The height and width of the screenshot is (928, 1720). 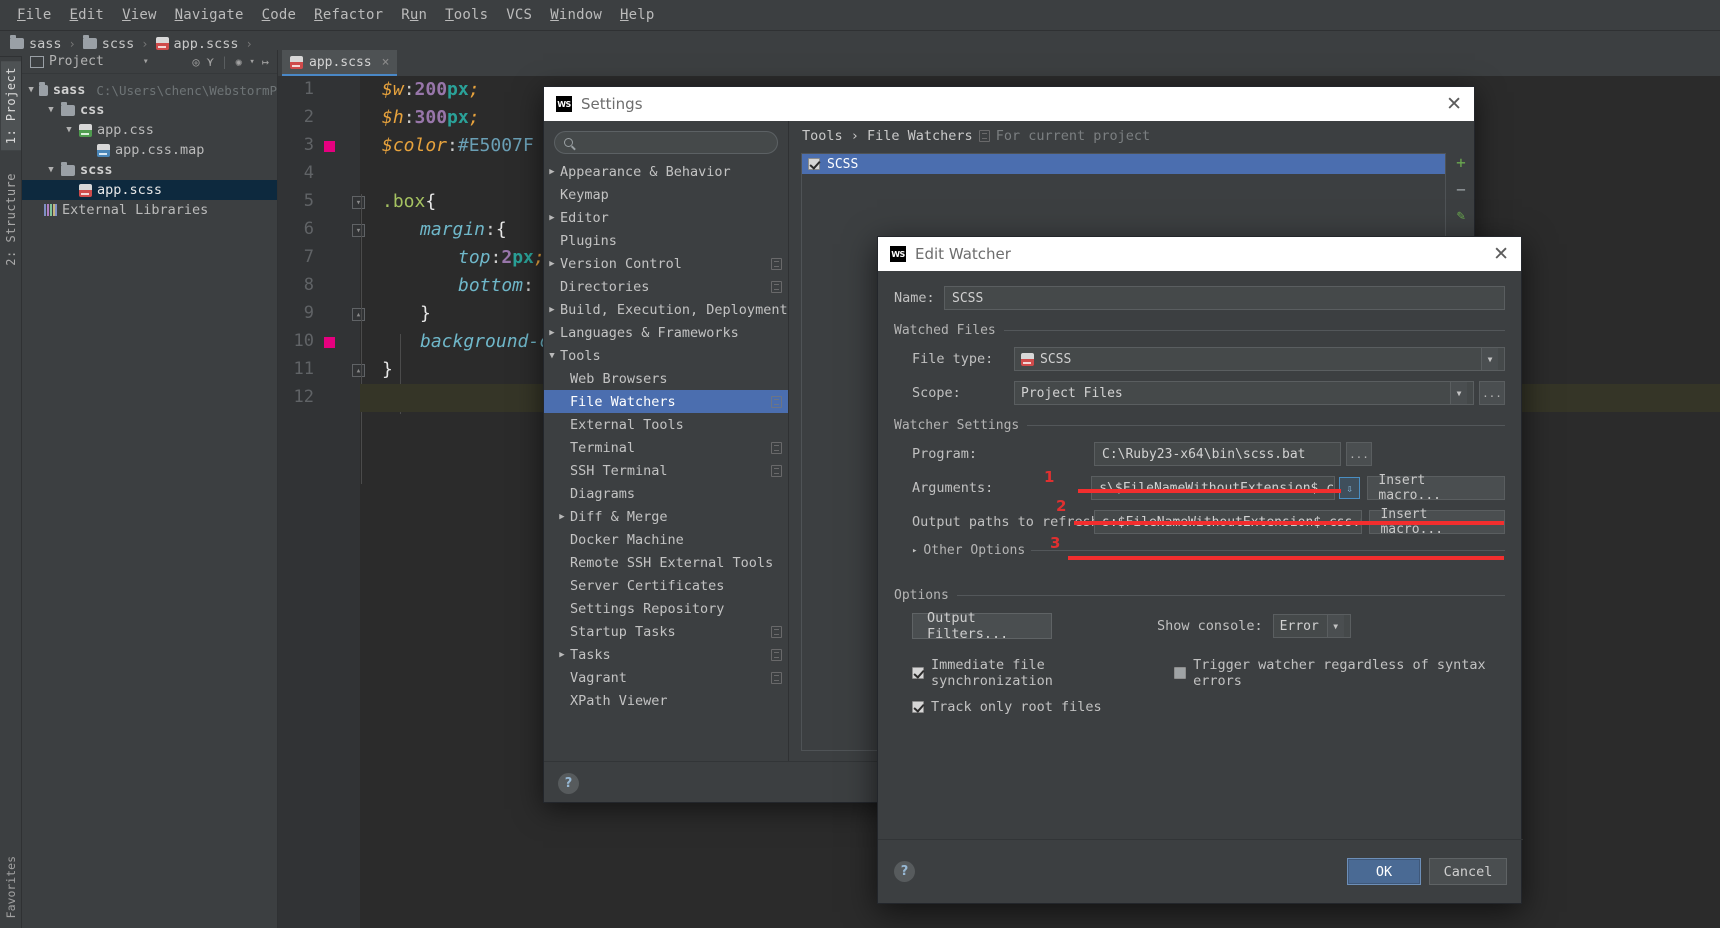 What do you see at coordinates (1461, 163) in the screenshot?
I see `add-watcher-button: +` at bounding box center [1461, 163].